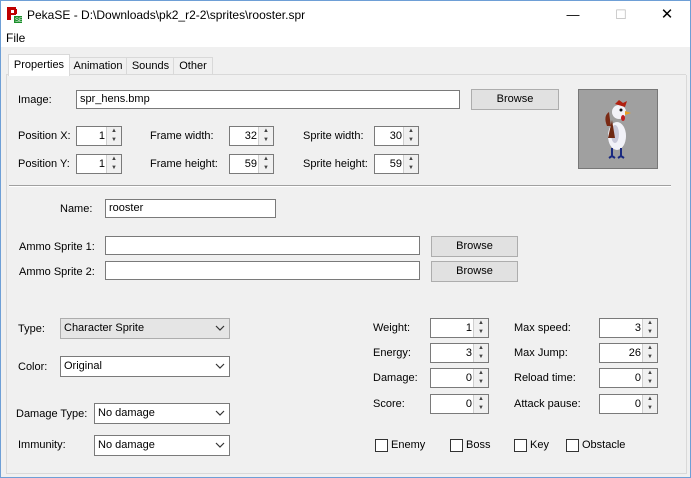 Image resolution: width=691 pixels, height=478 pixels. I want to click on damage-type-select-value: No damage, so click(126, 413).